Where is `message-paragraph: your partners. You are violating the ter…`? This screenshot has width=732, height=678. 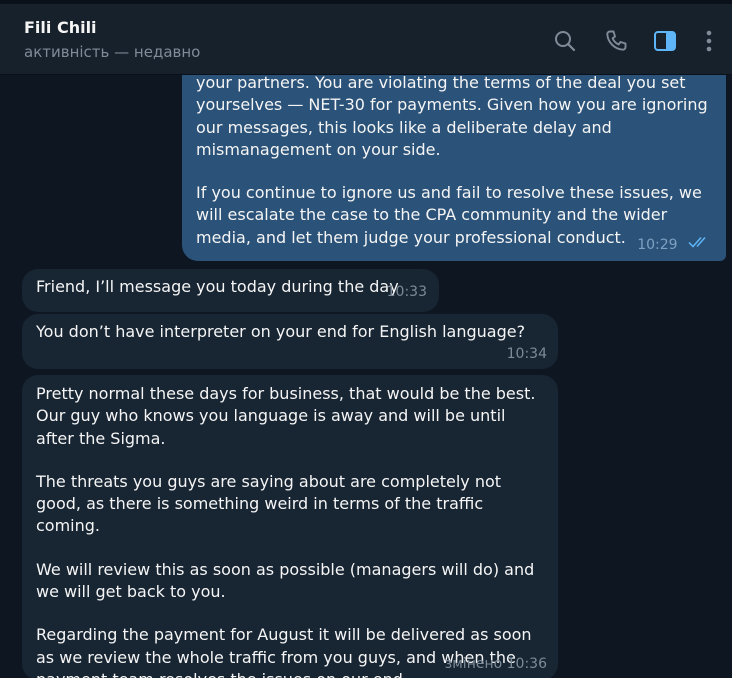
message-paragraph: your partners. You are violating the ter… is located at coordinates (452, 117).